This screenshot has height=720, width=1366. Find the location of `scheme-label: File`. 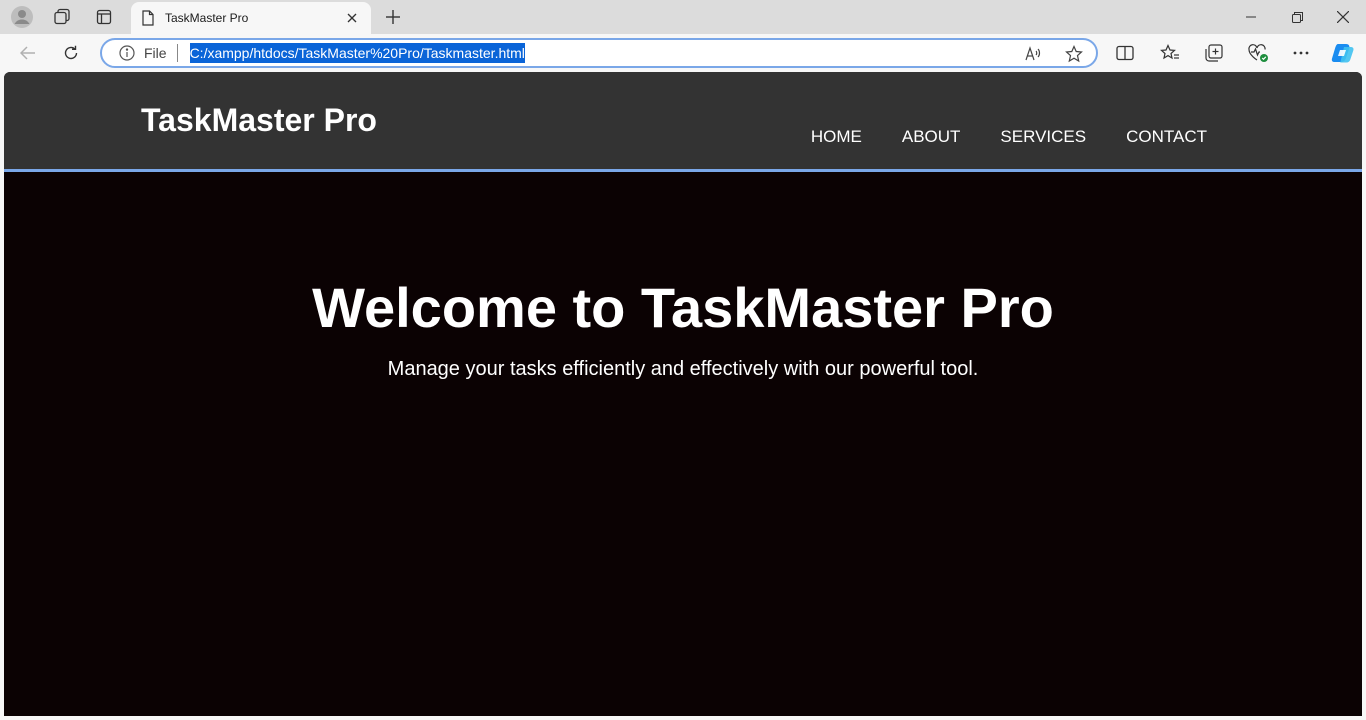

scheme-label: File is located at coordinates (155, 53).